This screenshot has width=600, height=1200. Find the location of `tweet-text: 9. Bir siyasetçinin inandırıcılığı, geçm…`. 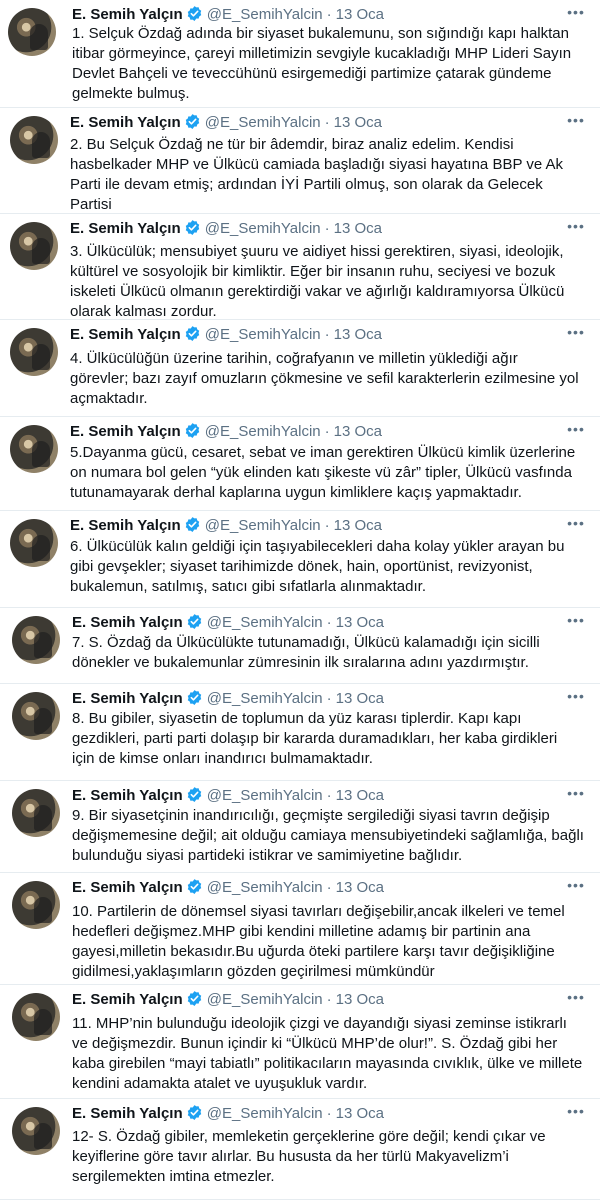

tweet-text: 9. Bir siyasetçinin inandırıcılığı, geçm… is located at coordinates (328, 835).